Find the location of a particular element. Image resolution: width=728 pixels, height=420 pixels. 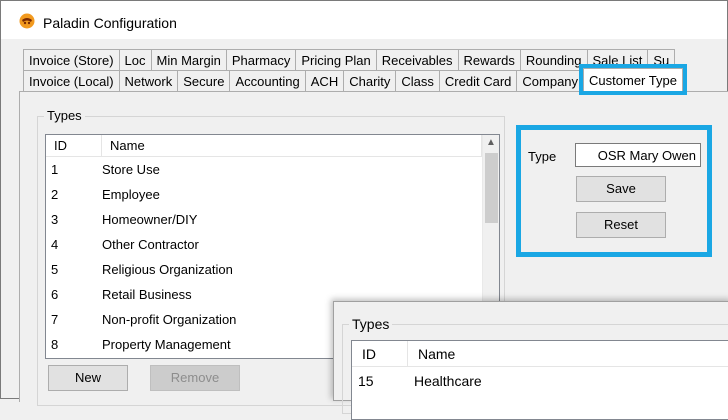

types-list-header: ID Name is located at coordinates (272, 146).